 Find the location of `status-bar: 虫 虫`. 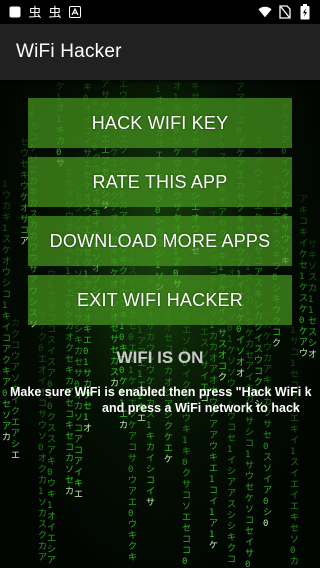

status-bar: 虫 虫 is located at coordinates (160, 12).